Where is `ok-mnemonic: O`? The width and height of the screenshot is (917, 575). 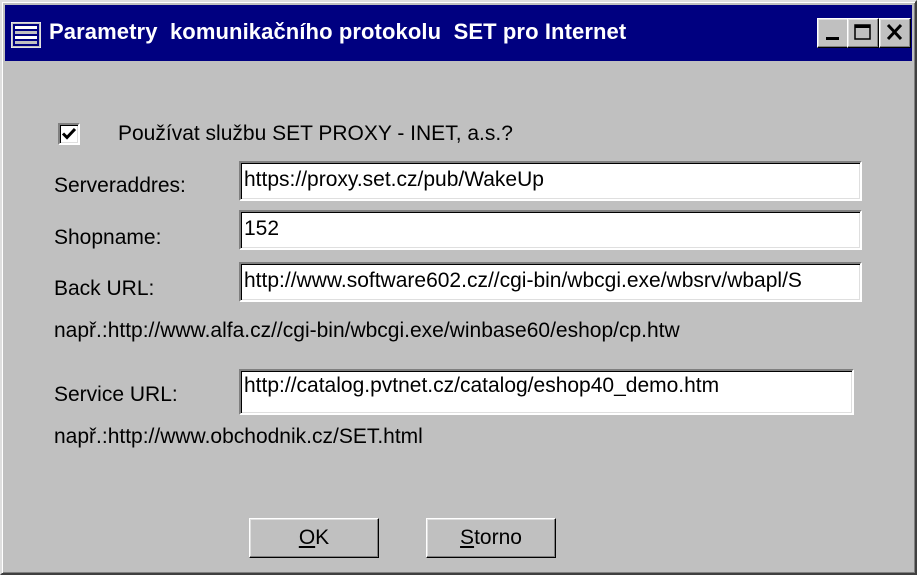
ok-mnemonic: O is located at coordinates (307, 537).